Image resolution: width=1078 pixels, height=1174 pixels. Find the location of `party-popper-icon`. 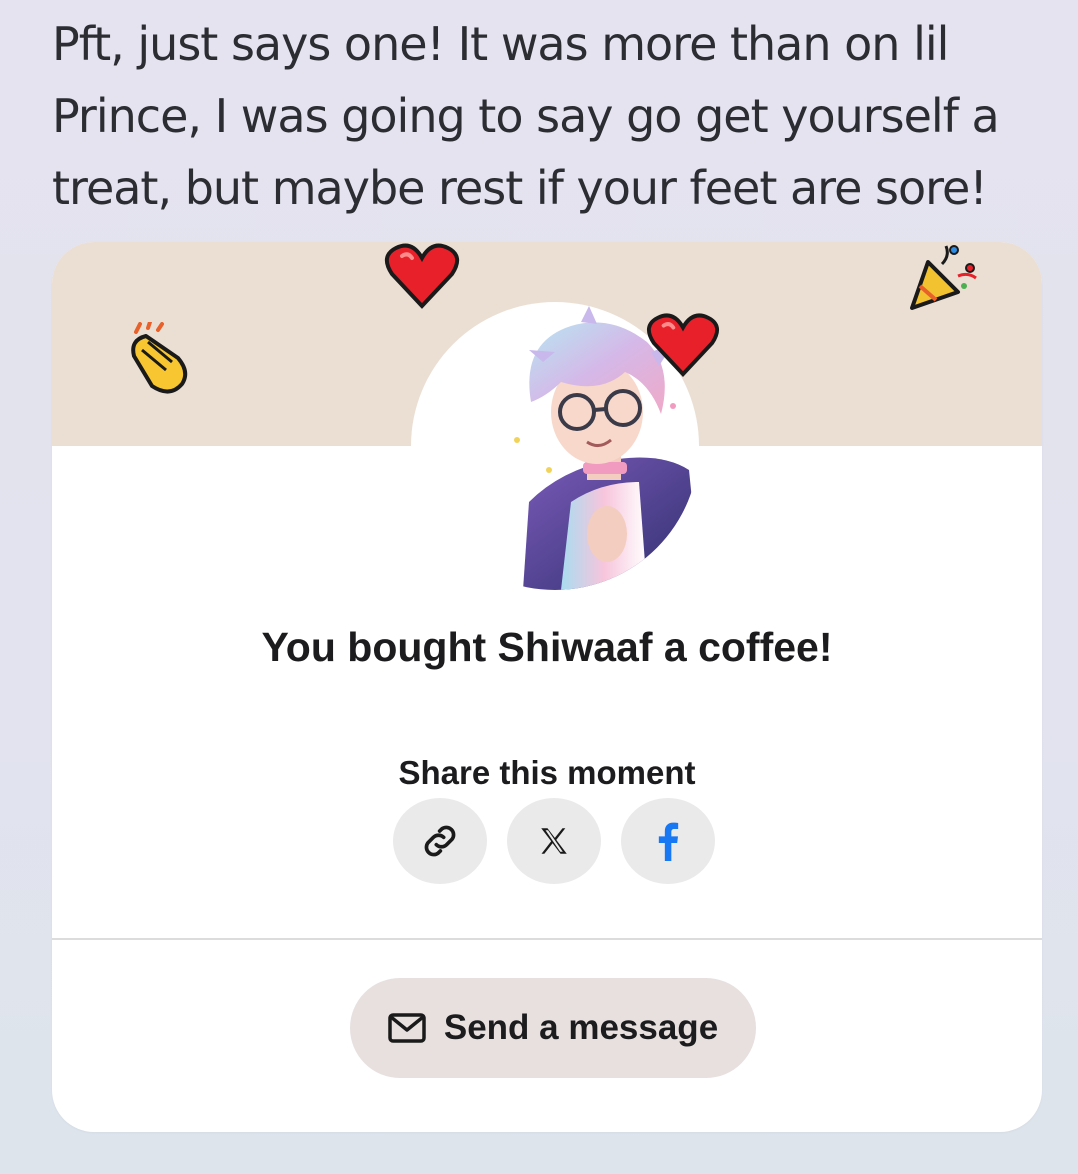

party-popper-icon is located at coordinates (943, 277).